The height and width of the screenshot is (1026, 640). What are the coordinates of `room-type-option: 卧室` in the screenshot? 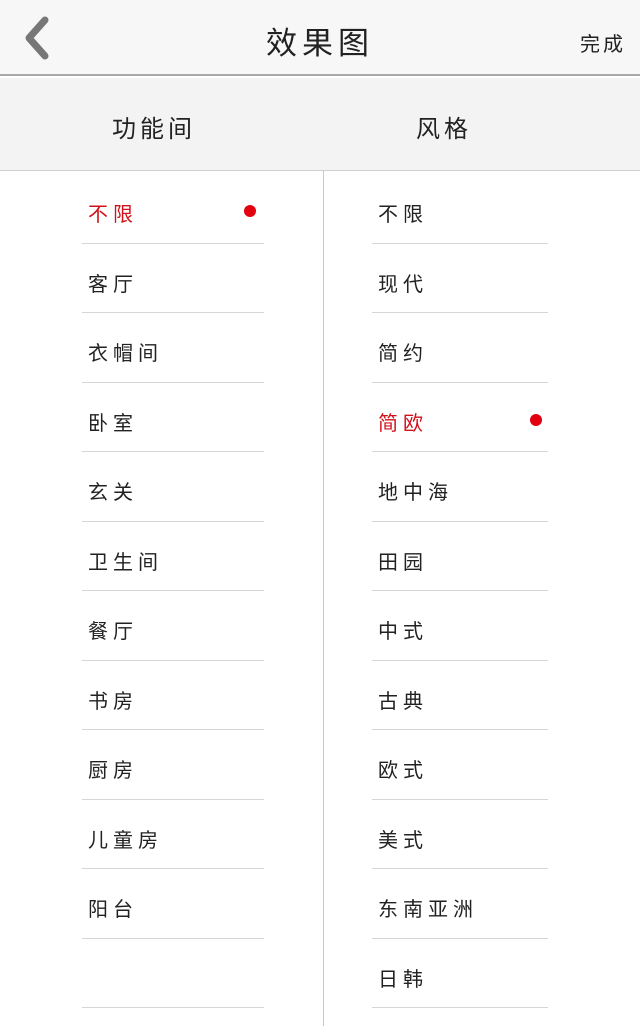 It's located at (173, 417).